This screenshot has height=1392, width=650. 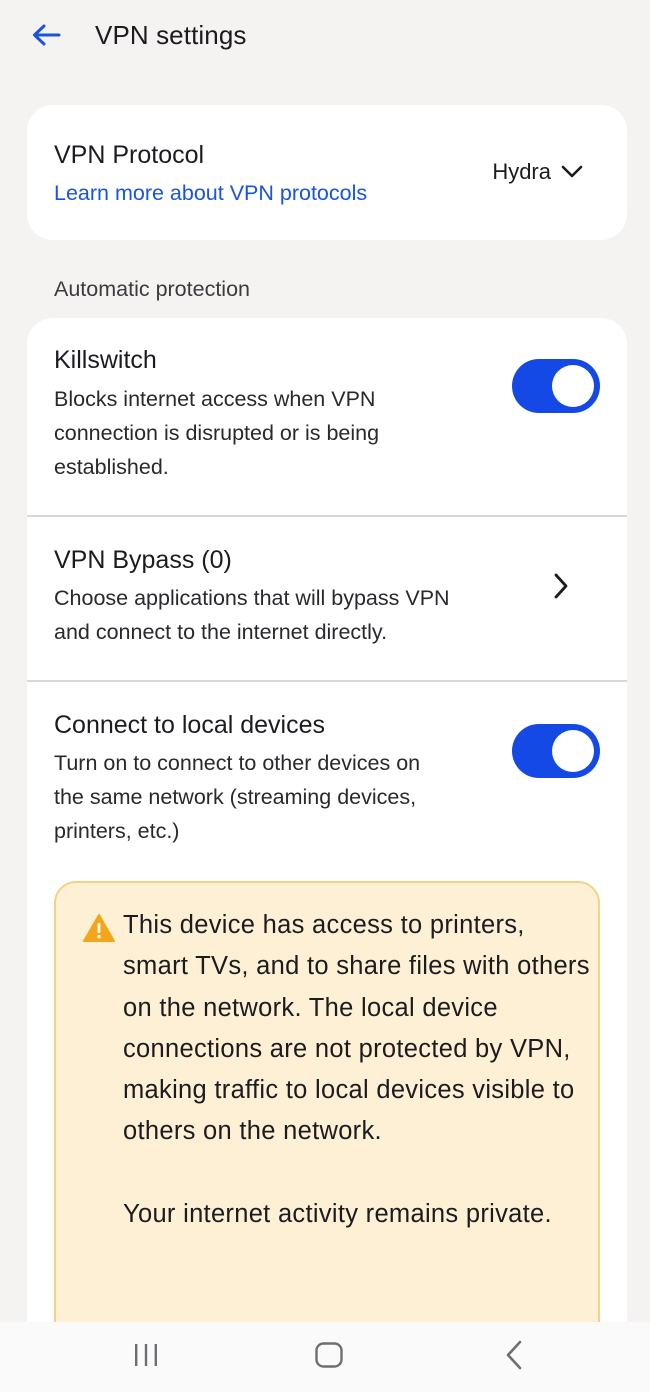 What do you see at coordinates (337, 1214) in the screenshot?
I see `warning-paragraph: Your internet activity remains private.` at bounding box center [337, 1214].